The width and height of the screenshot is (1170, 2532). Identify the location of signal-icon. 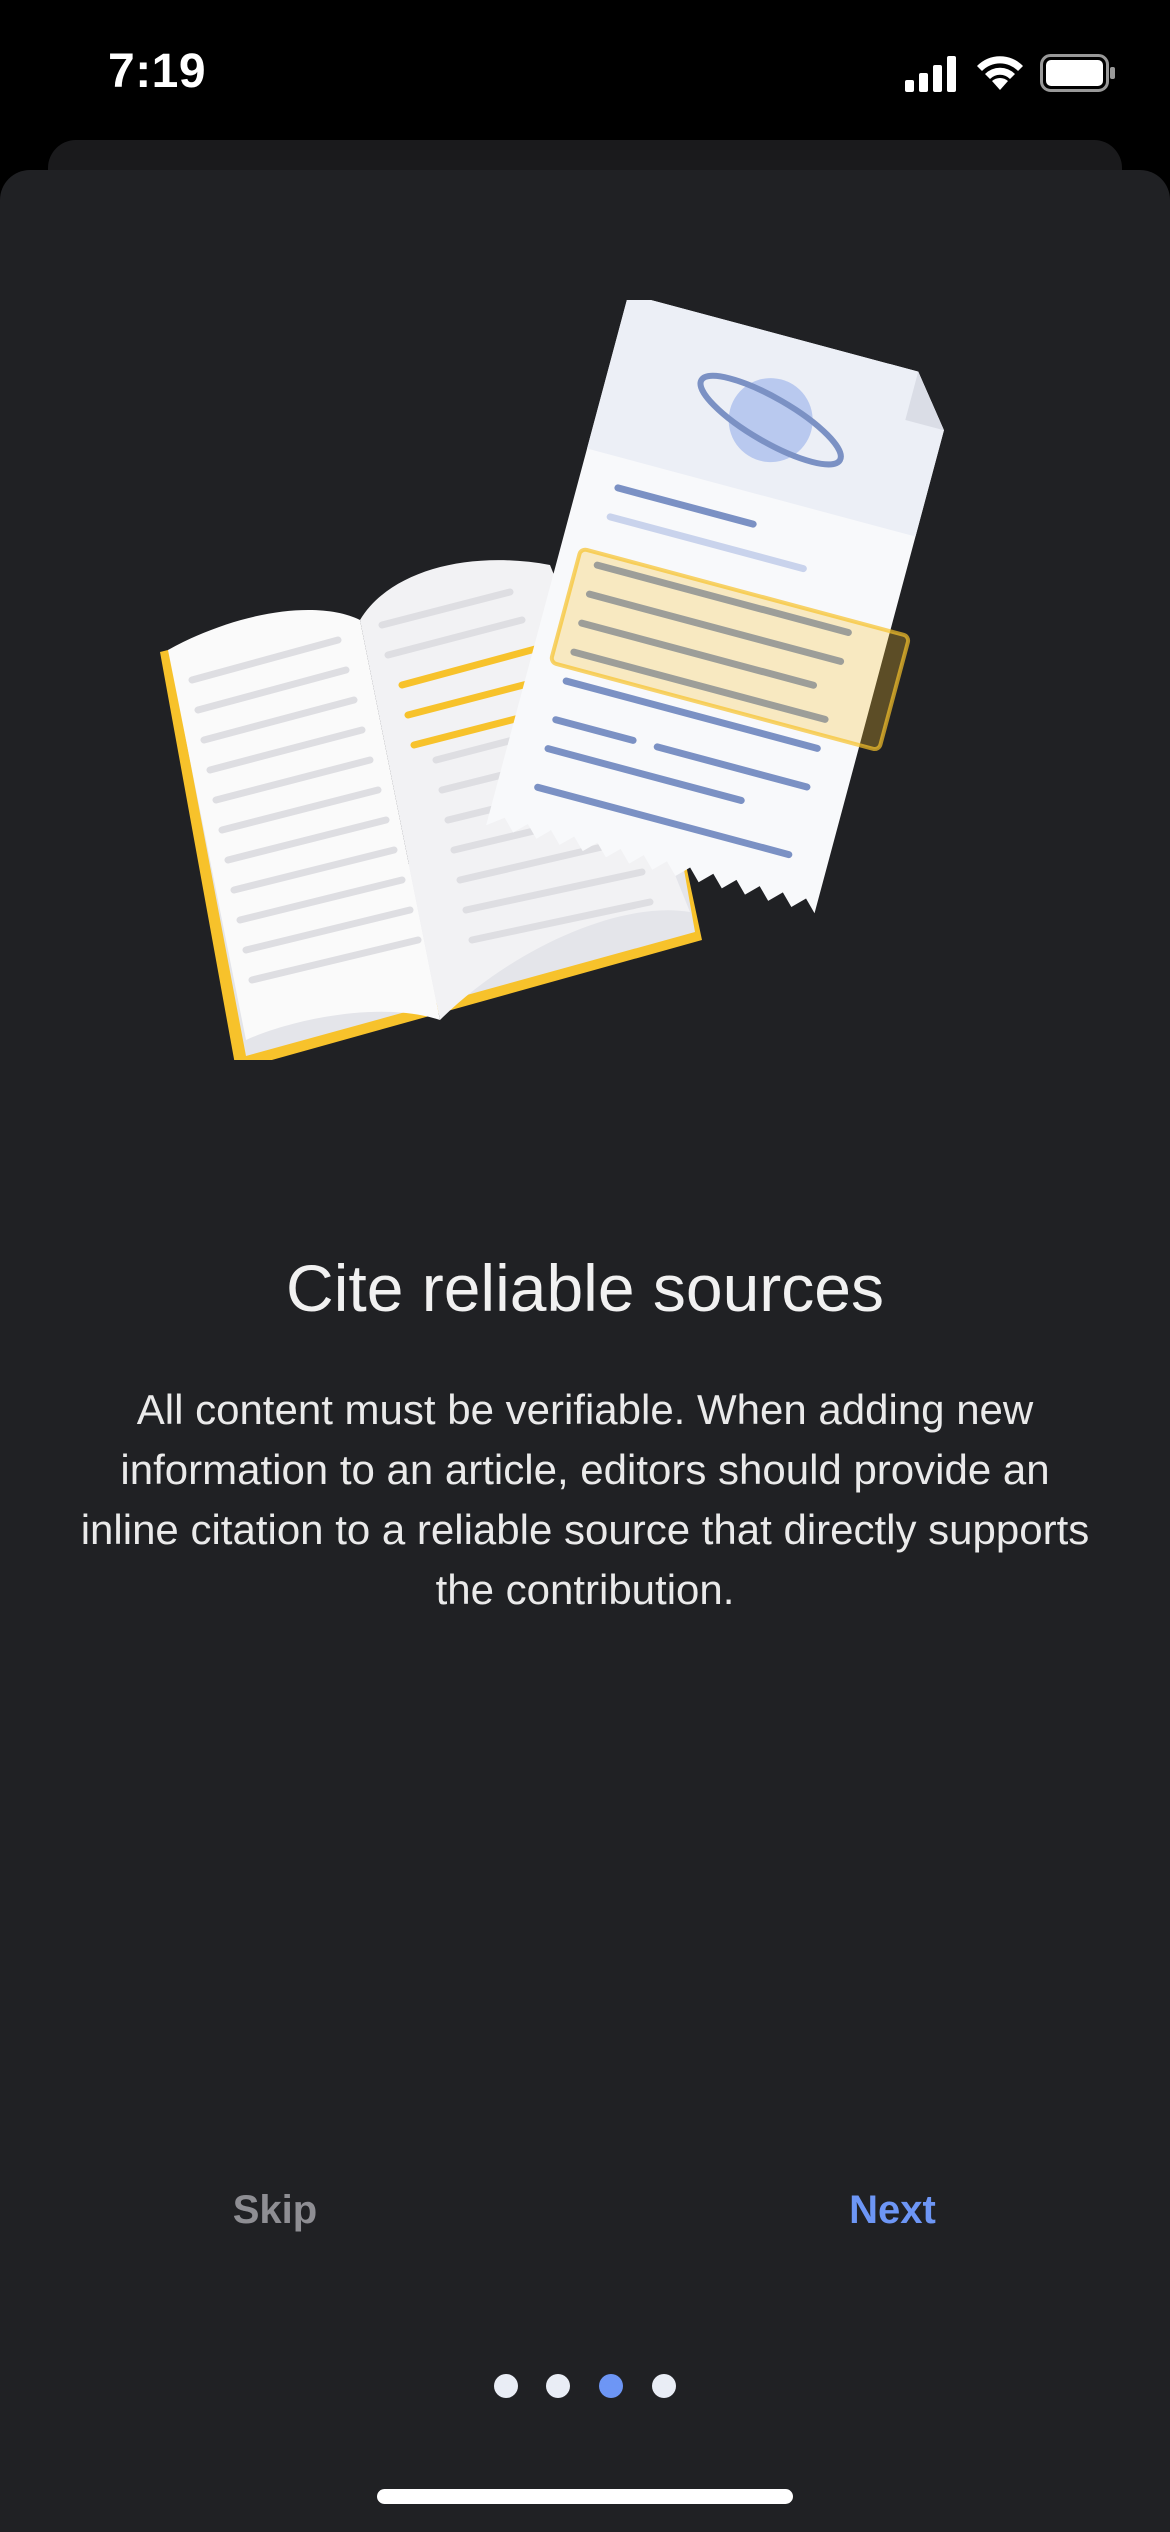
(930, 74).